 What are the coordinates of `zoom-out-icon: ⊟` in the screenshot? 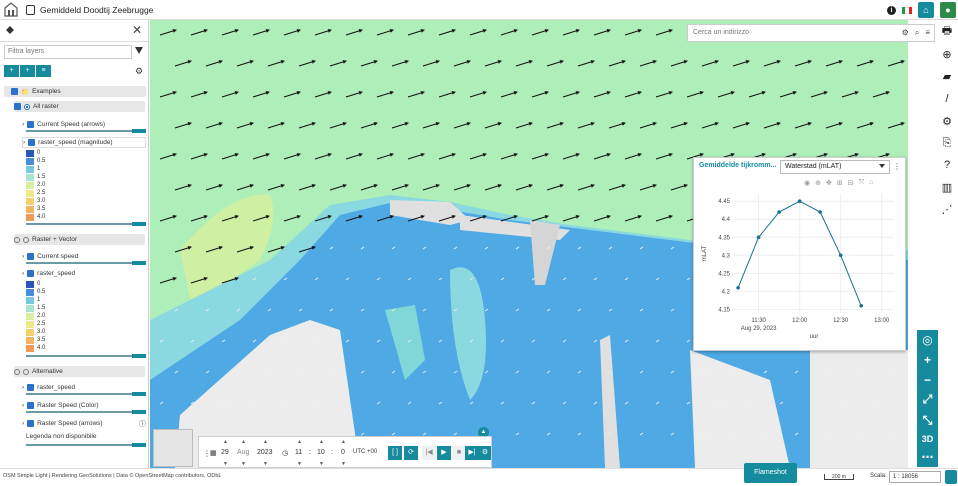 It's located at (851, 183).